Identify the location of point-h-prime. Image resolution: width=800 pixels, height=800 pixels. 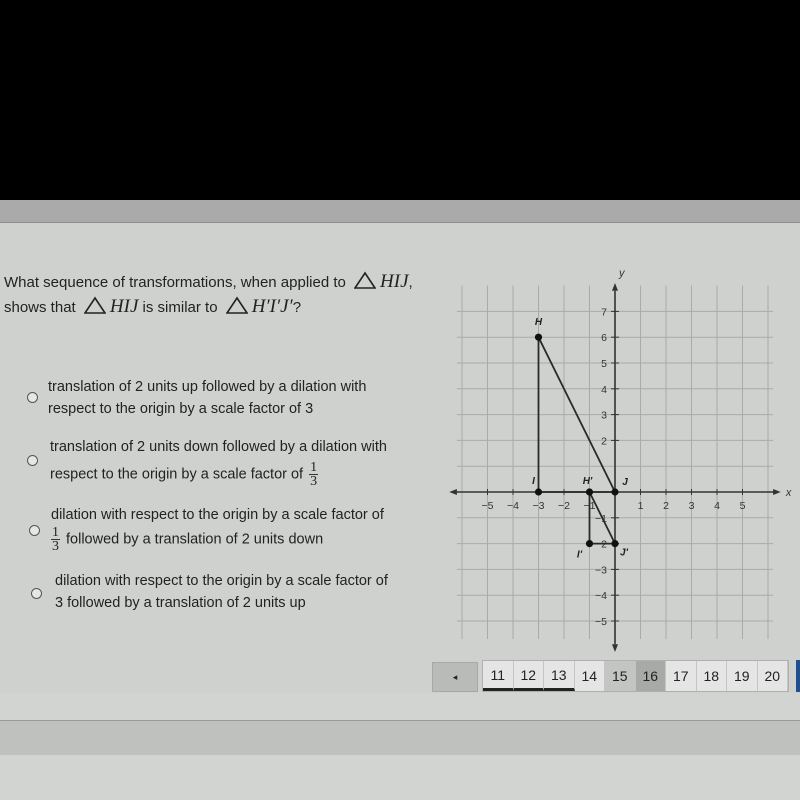
(589, 492).